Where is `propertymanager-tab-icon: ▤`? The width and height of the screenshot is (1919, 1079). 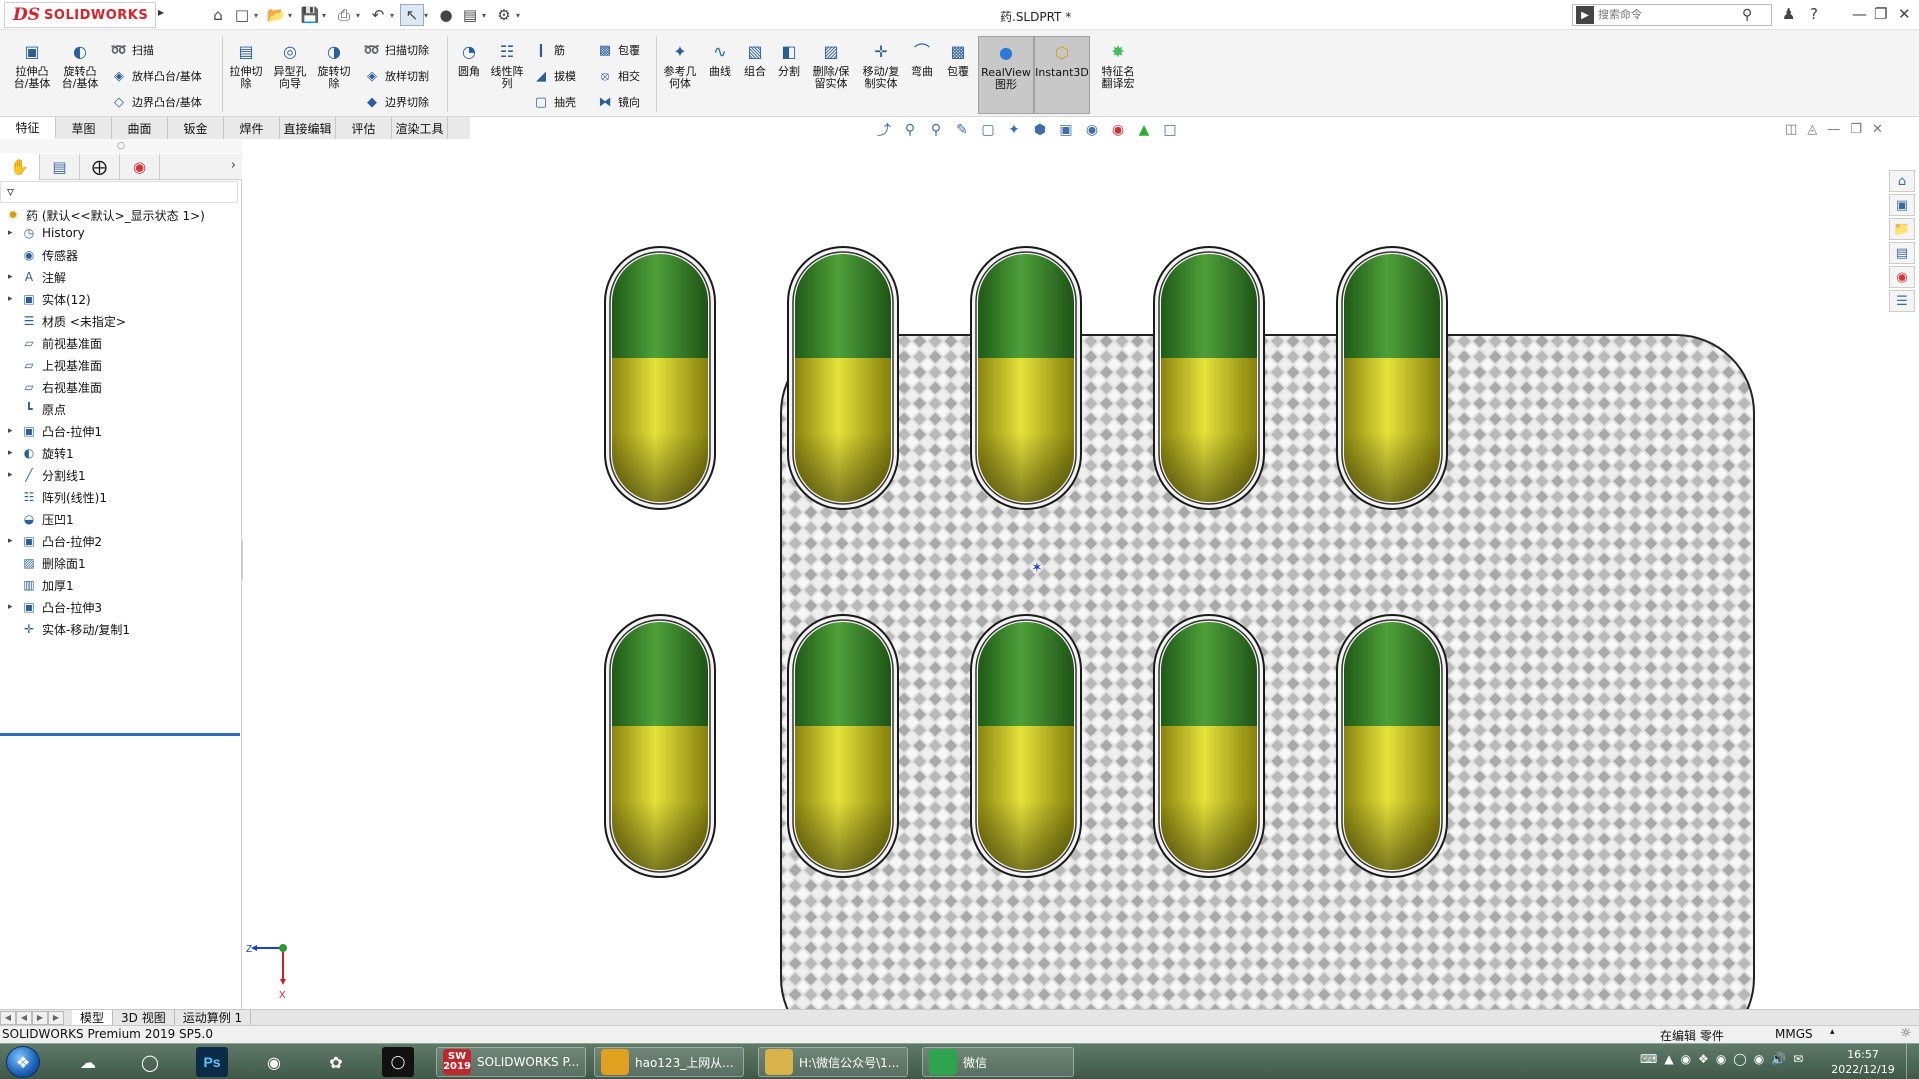
propertymanager-tab-icon: ▤ is located at coordinates (60, 167).